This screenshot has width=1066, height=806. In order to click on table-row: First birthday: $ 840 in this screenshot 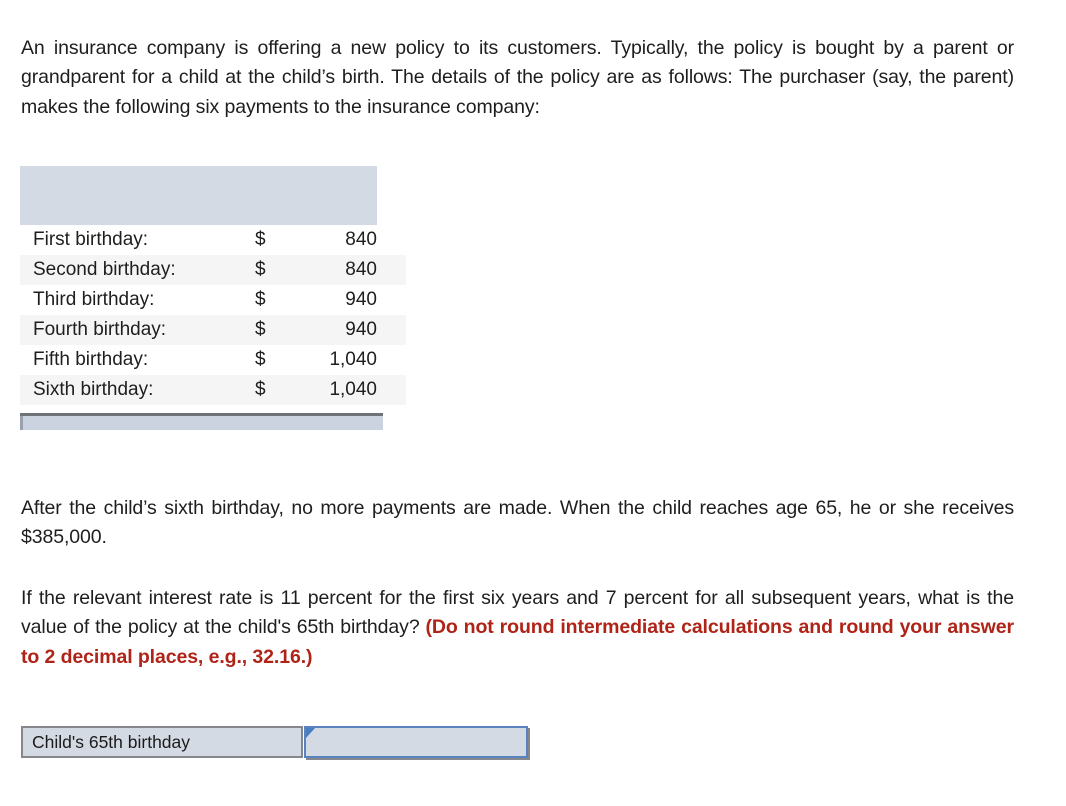, I will do `click(213, 240)`.